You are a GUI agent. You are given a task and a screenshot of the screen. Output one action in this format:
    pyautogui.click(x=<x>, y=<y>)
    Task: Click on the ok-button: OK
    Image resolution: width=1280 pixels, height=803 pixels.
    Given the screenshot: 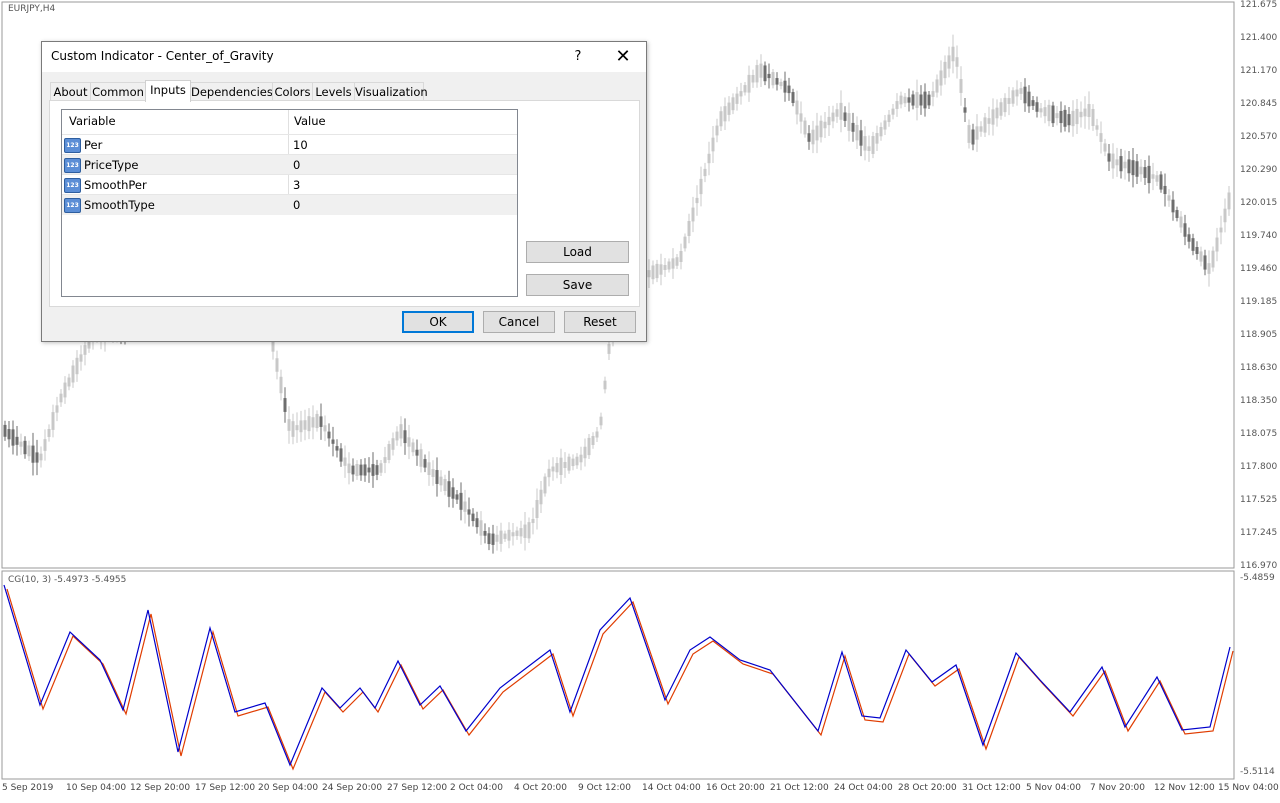 What is the action you would take?
    pyautogui.click(x=438, y=322)
    